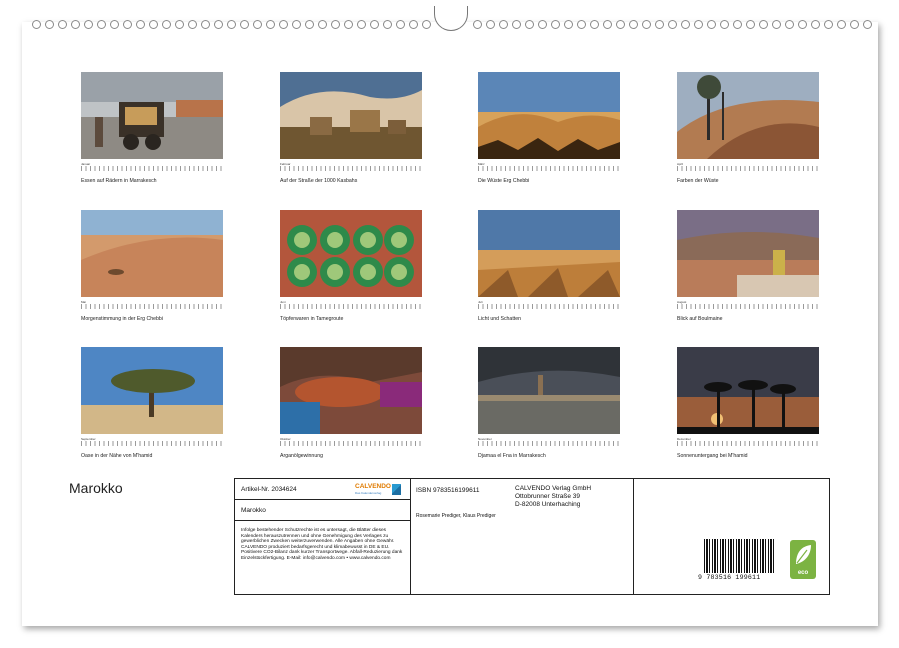 The width and height of the screenshot is (899, 648). I want to click on leaf-icon, so click(803, 555).